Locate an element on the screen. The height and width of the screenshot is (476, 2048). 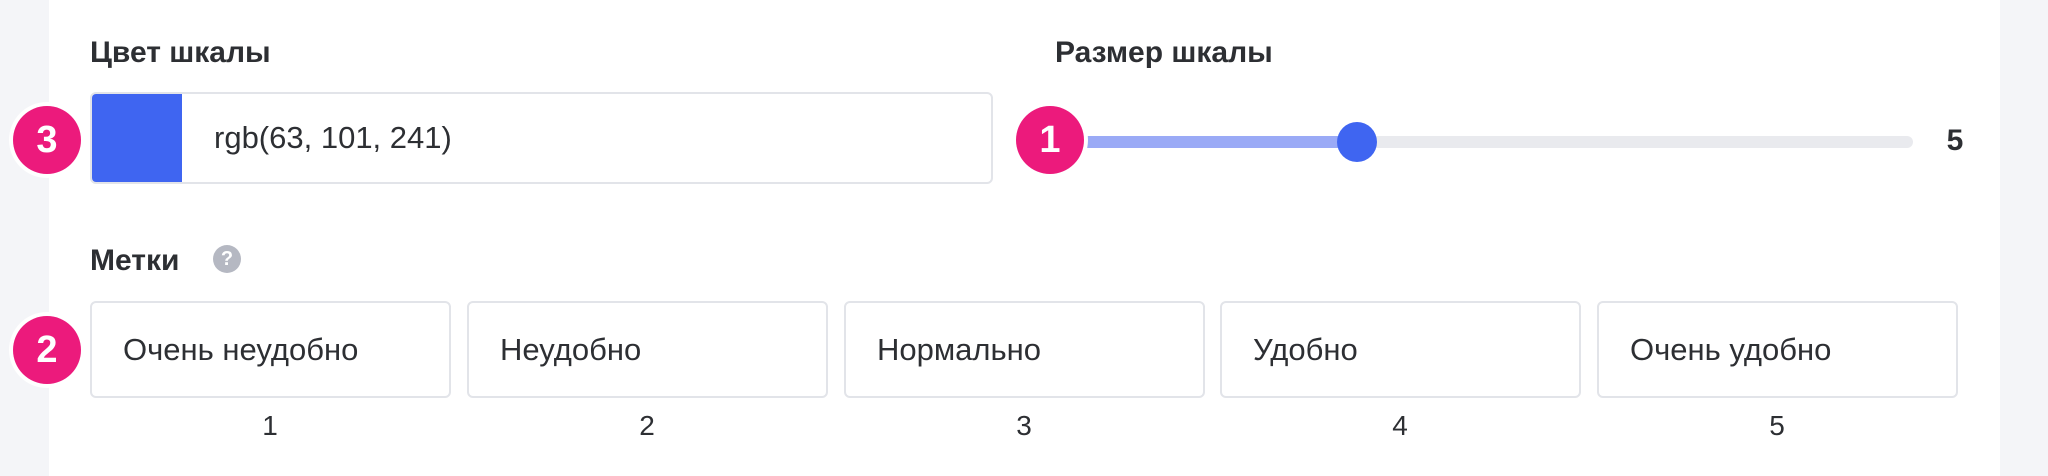
annotation-badge-2: 2 is located at coordinates (47, 350).